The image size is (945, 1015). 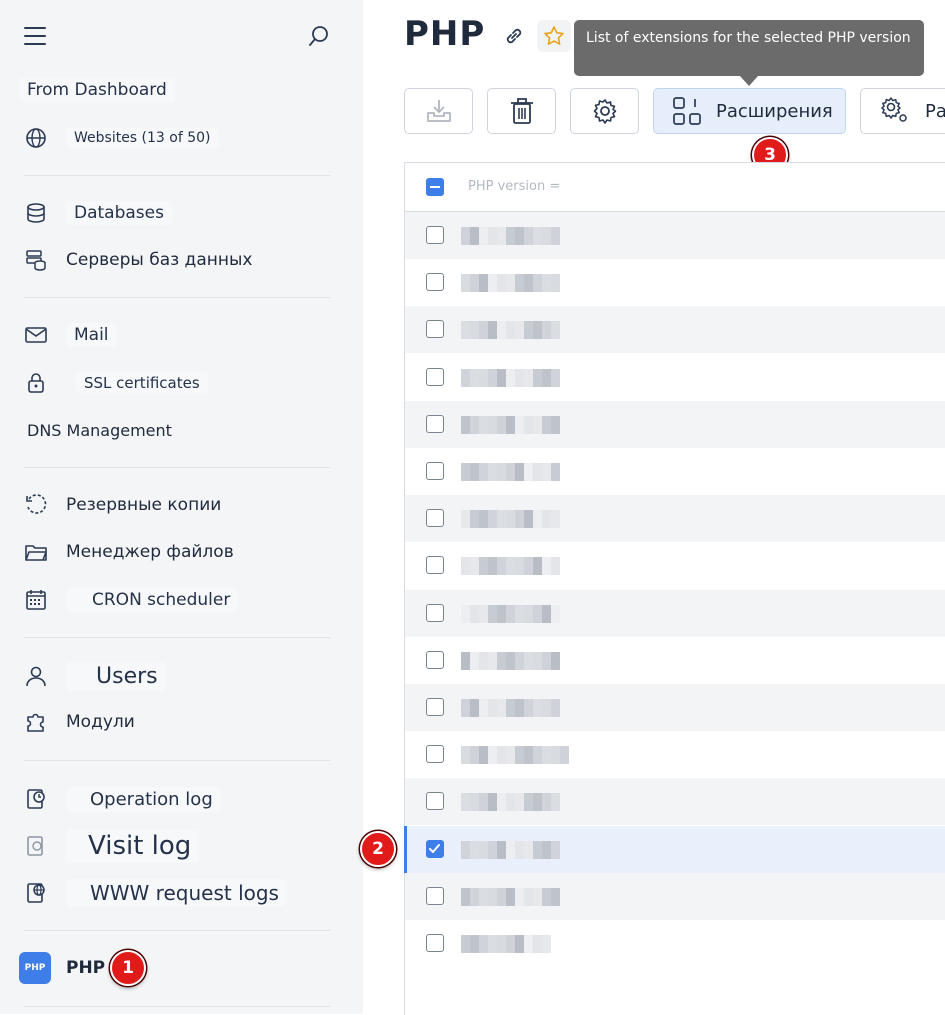 I want to click on sidebar-item-dns: DNS Management, so click(x=98, y=430).